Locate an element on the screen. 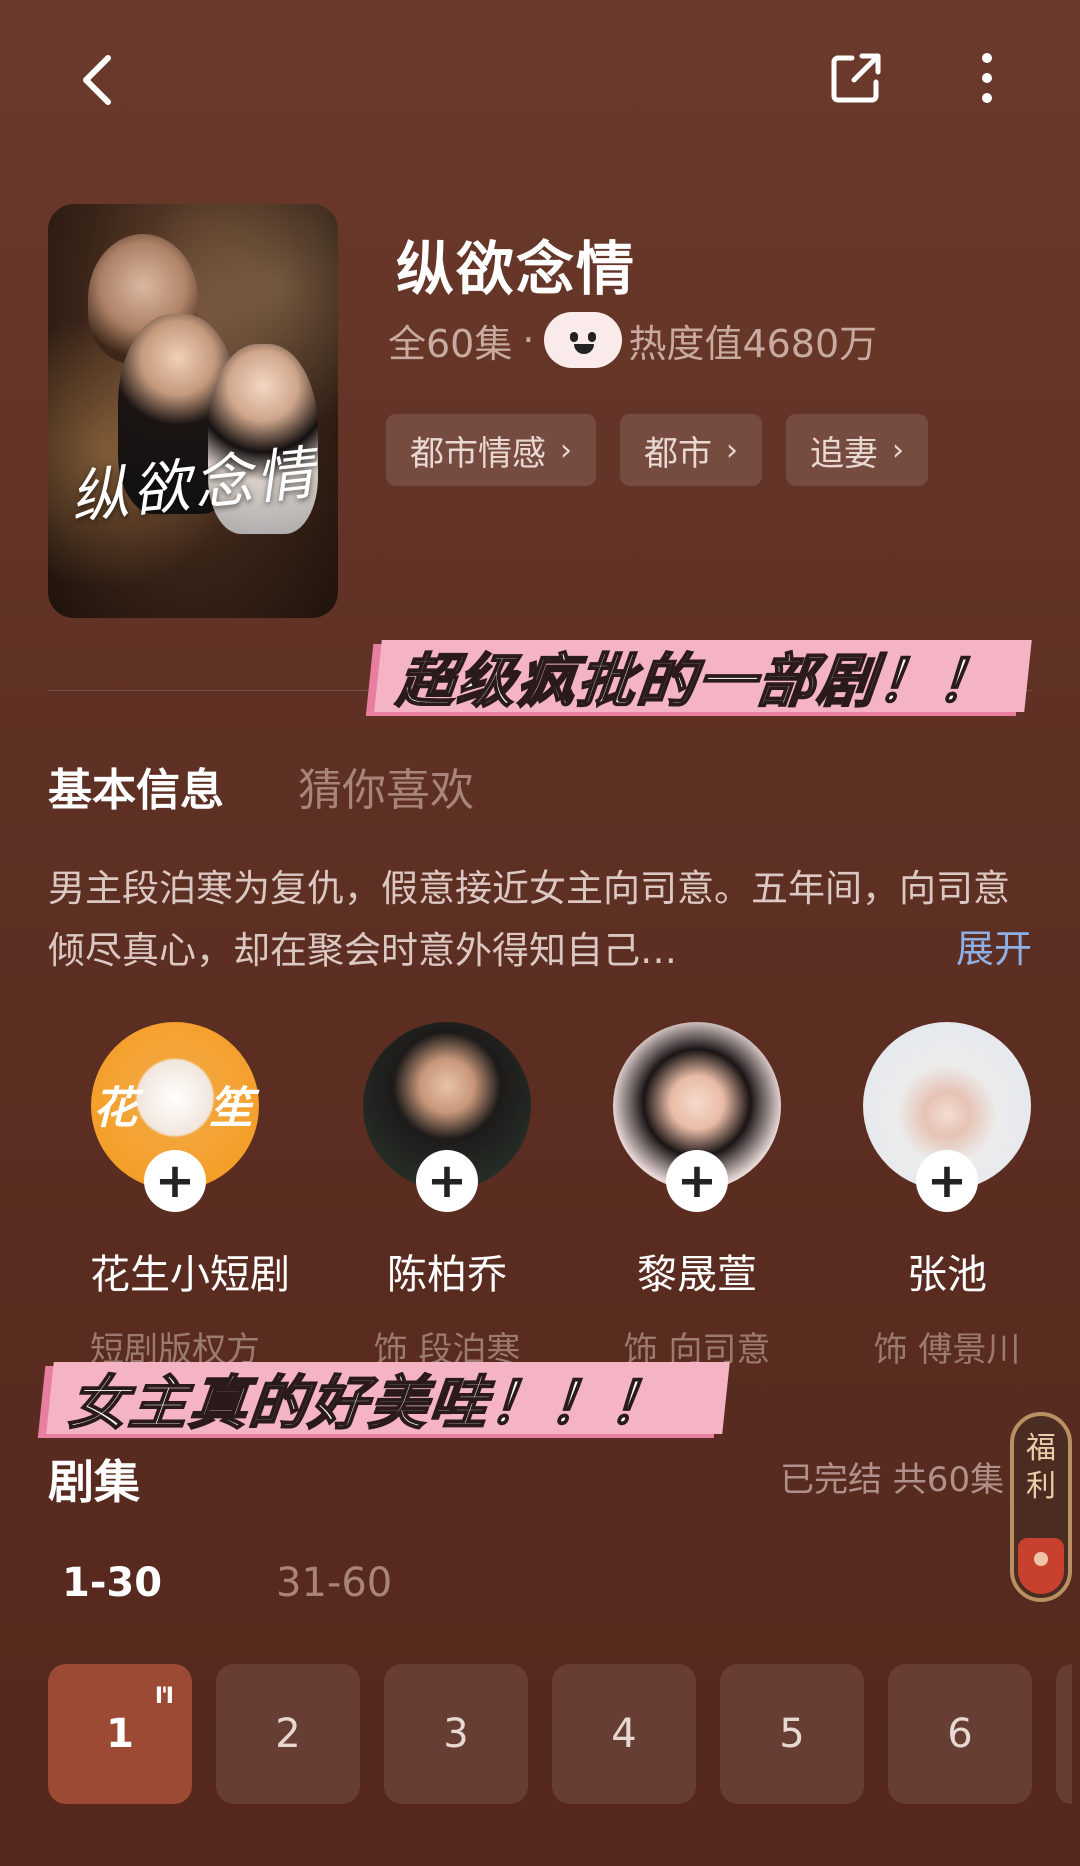 The height and width of the screenshot is (1866, 1080). back-button is located at coordinates (100, 80).